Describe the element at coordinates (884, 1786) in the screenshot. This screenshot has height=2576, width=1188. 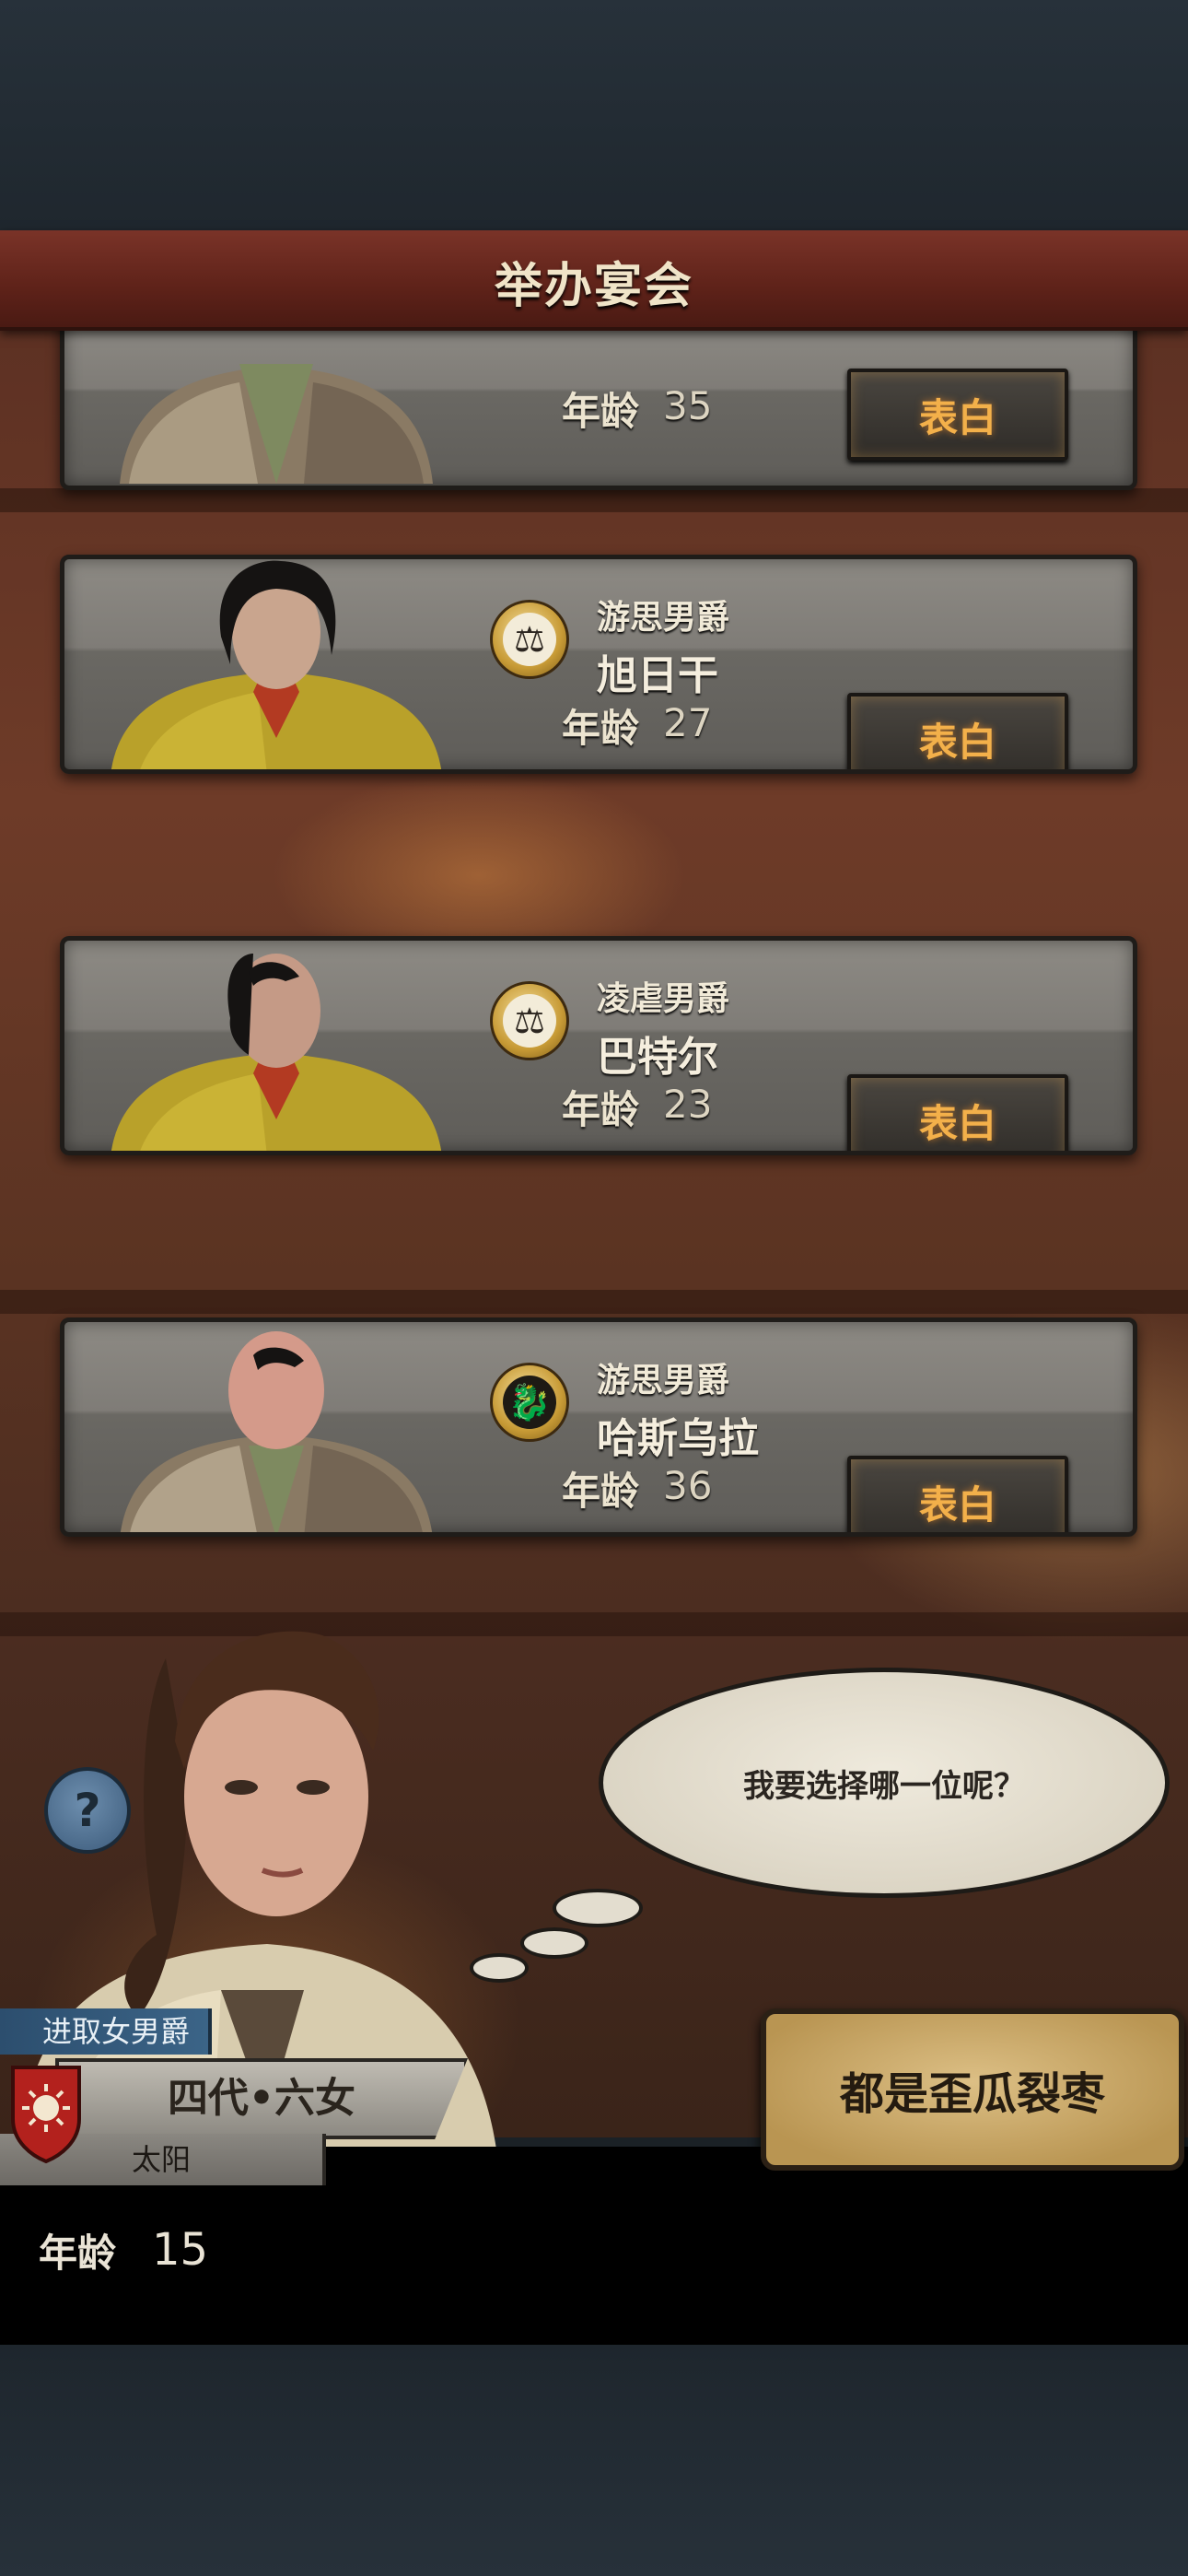
I see `speech-text: 我要选择哪一位呢？` at that location.